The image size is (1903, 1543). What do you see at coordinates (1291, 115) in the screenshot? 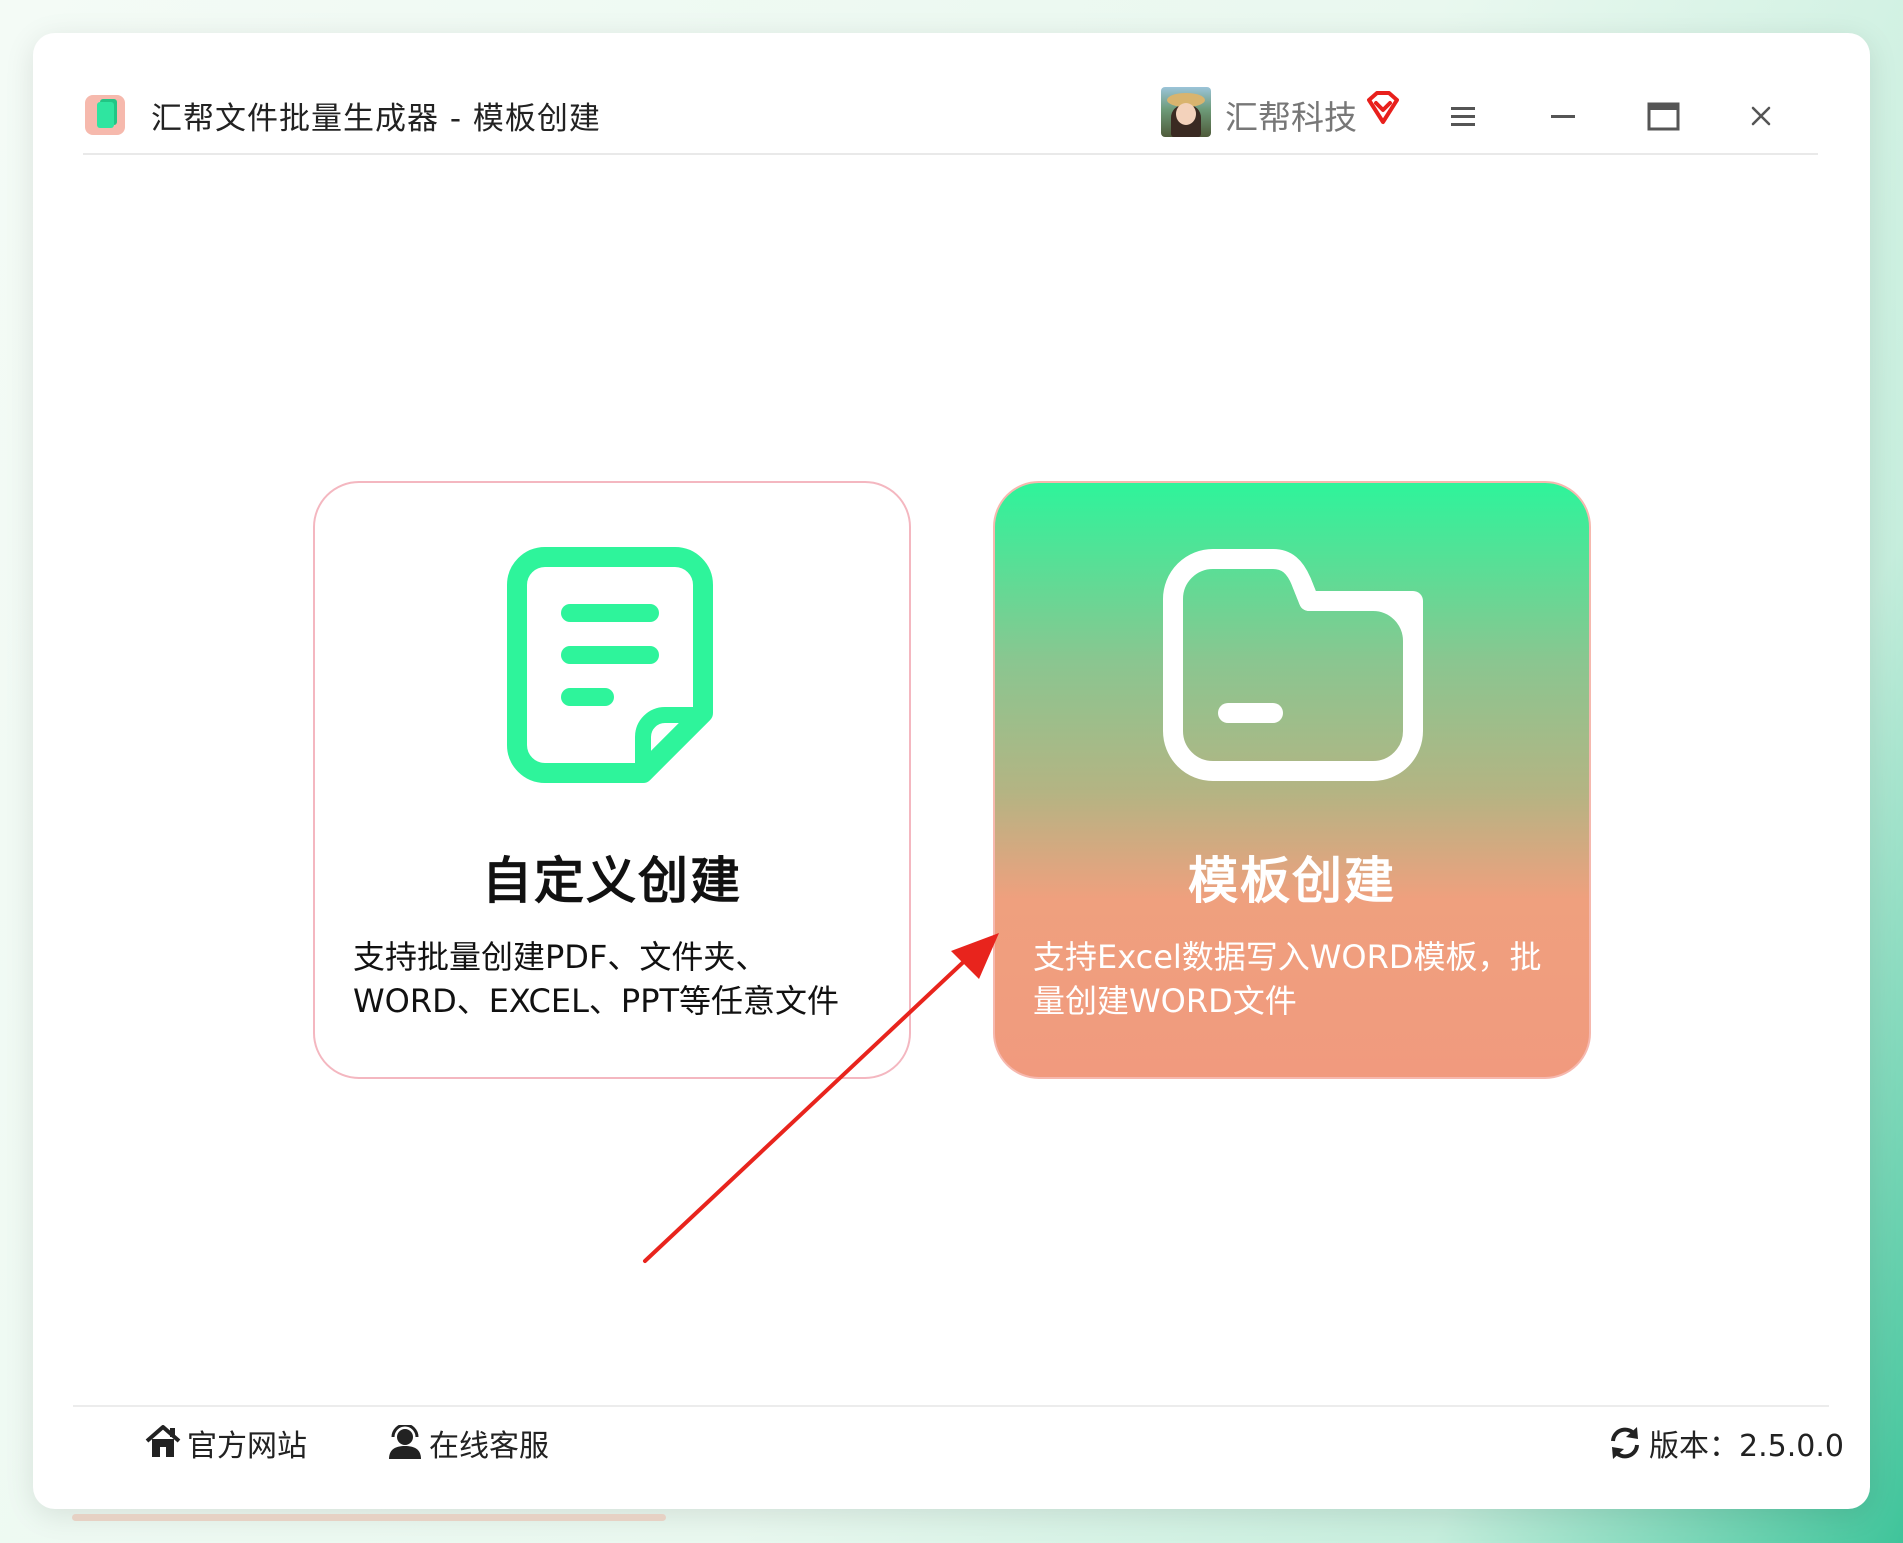
I see `account-name: 汇帮科技` at bounding box center [1291, 115].